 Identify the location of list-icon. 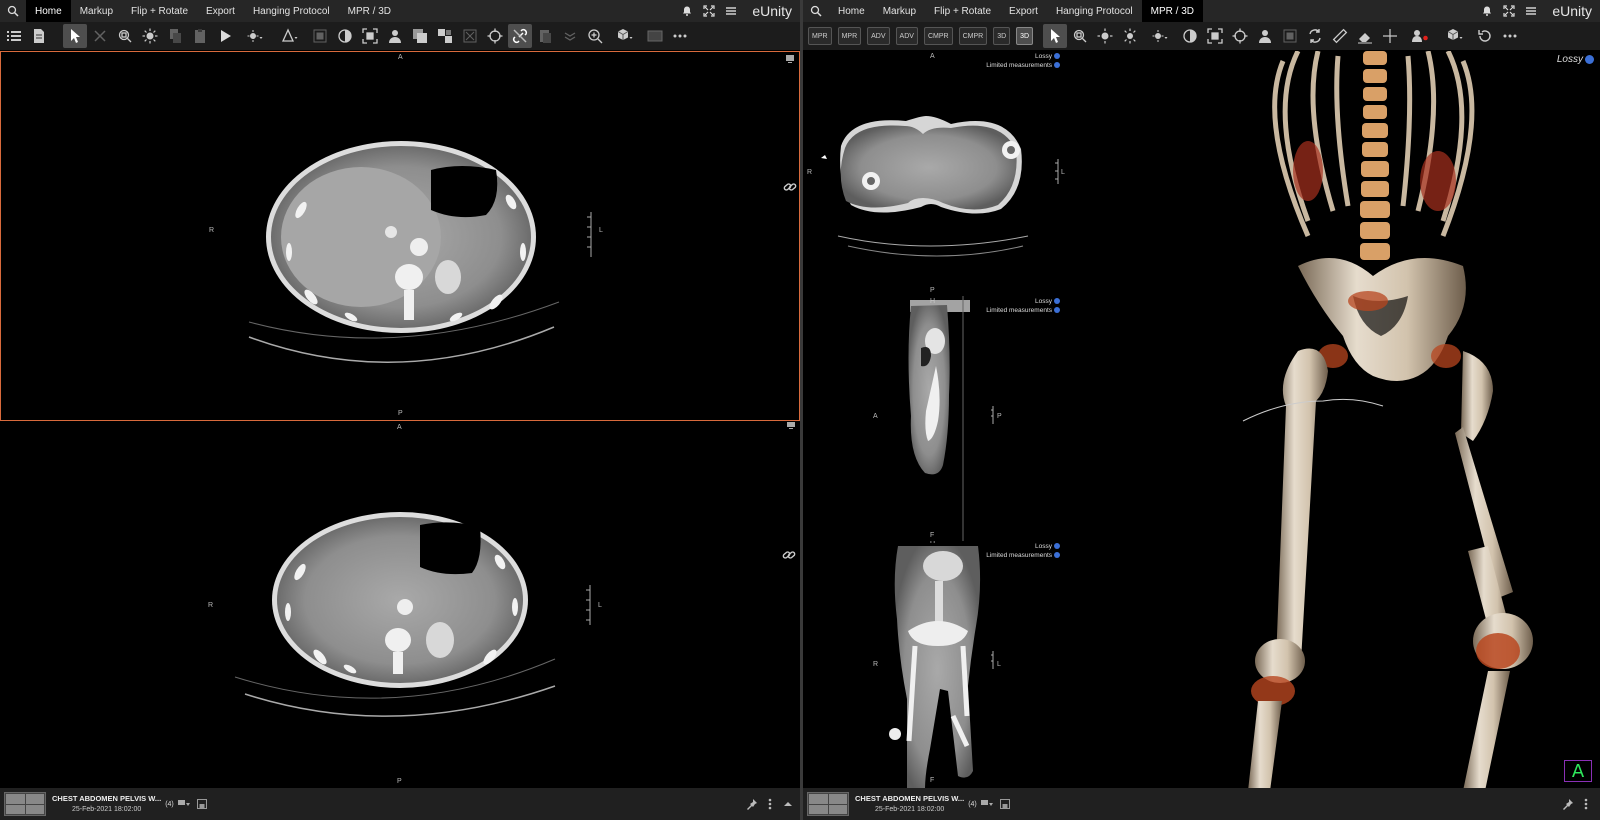
(14, 36).